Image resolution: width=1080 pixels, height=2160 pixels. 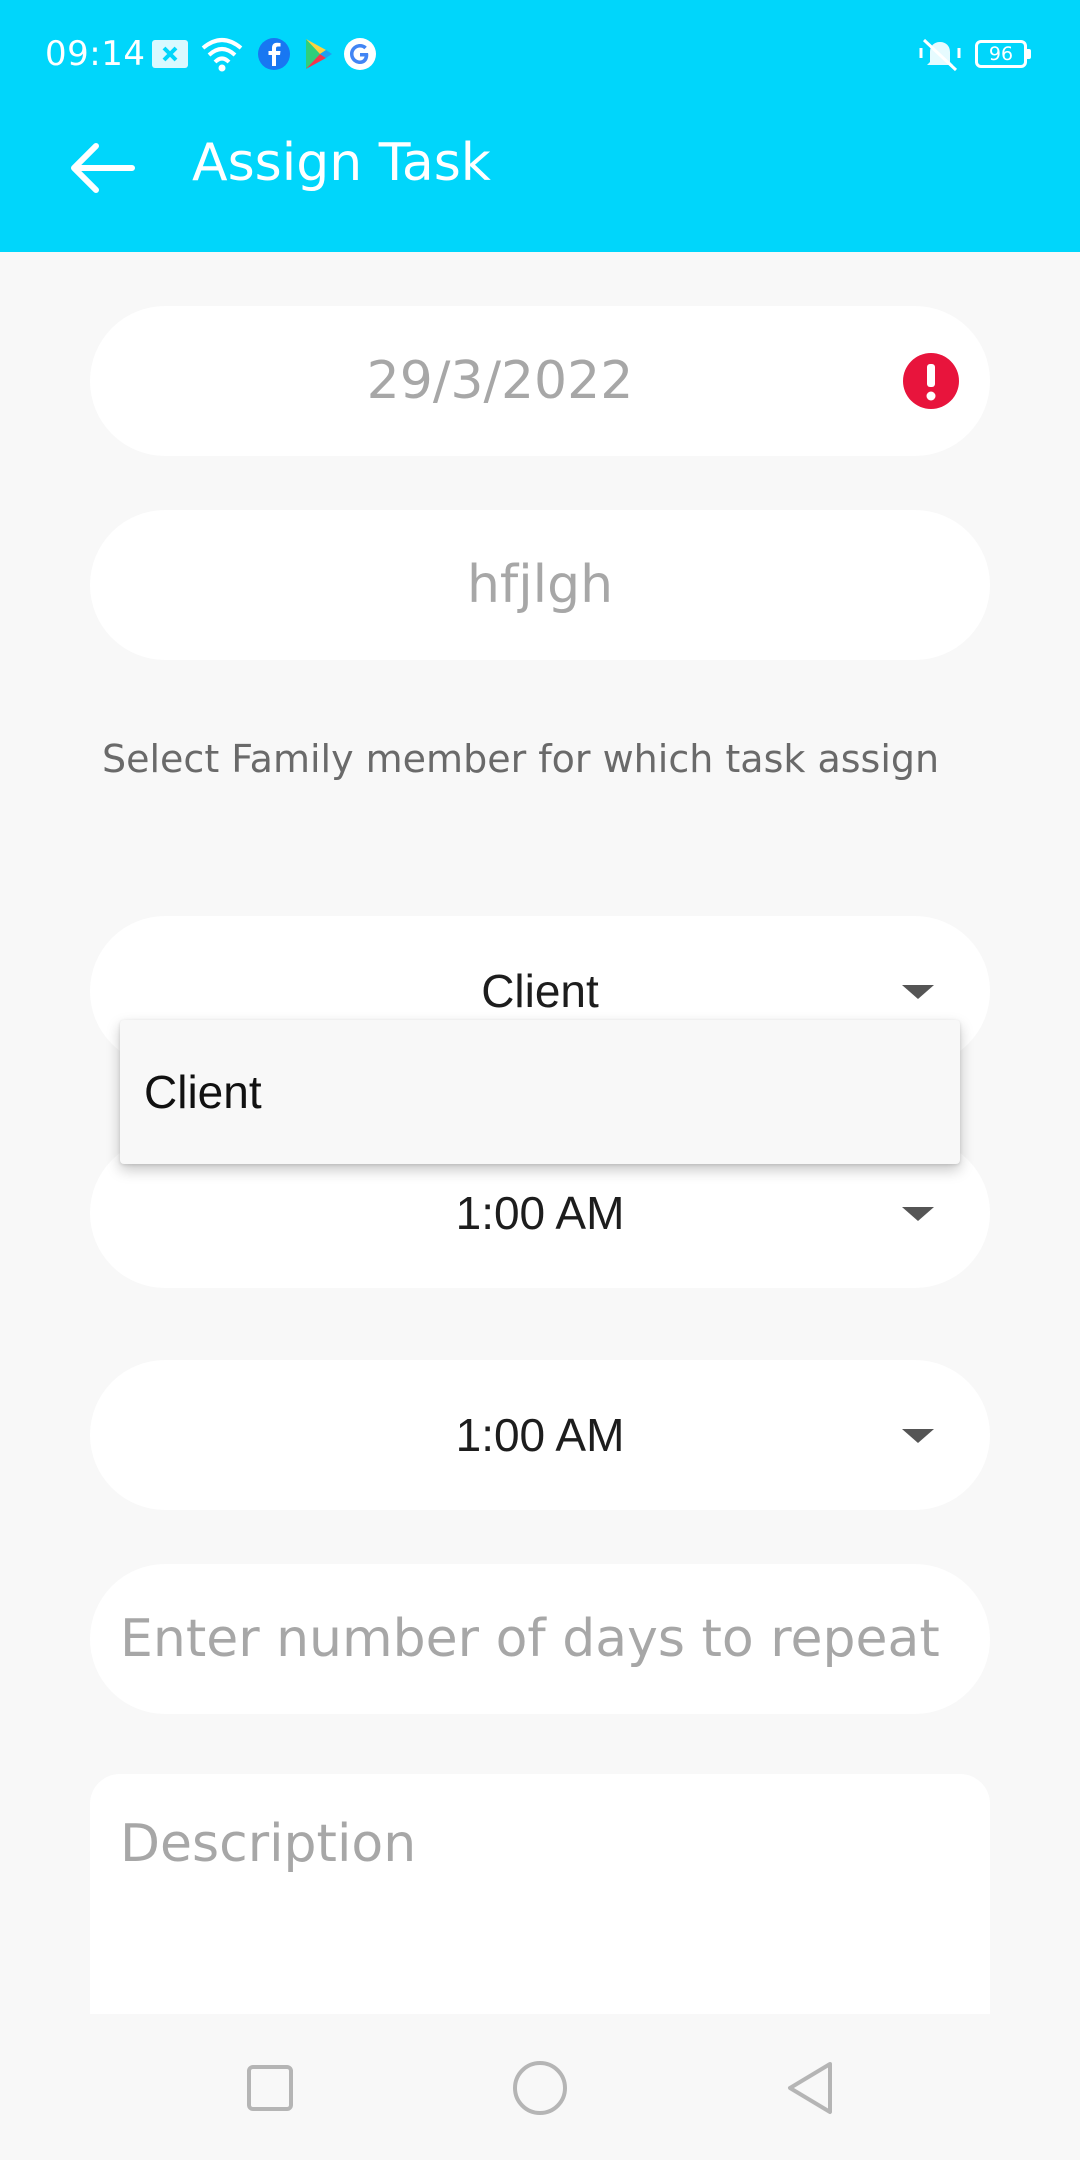 I want to click on battery-indicator: 96, so click(x=1003, y=54).